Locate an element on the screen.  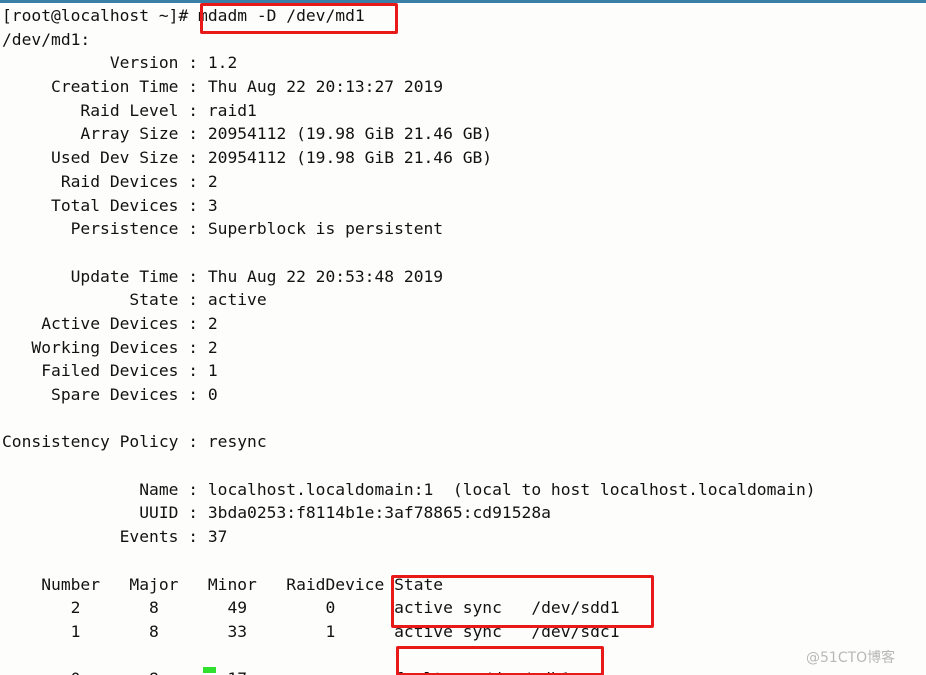
device-table-row-0: 2 8 49 0 active sync /dev/sdd1 is located at coordinates (311, 608).